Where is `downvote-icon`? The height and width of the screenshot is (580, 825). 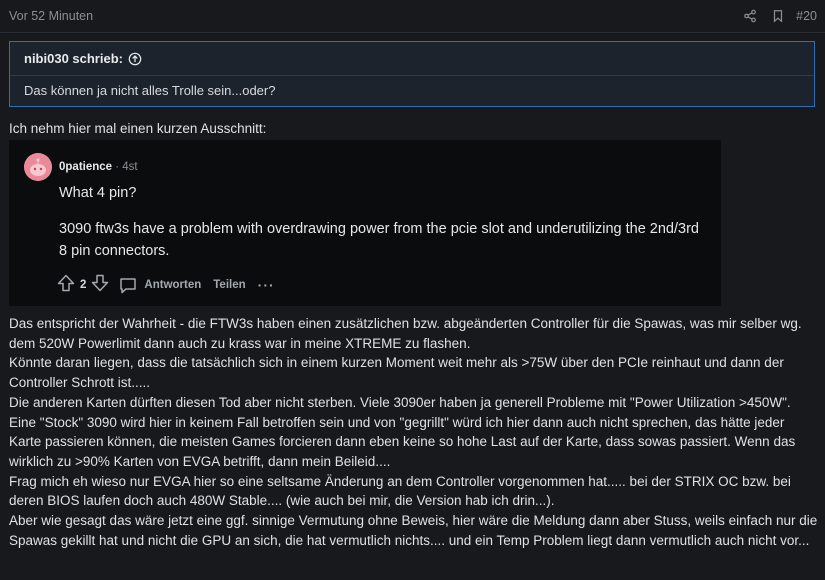 downvote-icon is located at coordinates (100, 284).